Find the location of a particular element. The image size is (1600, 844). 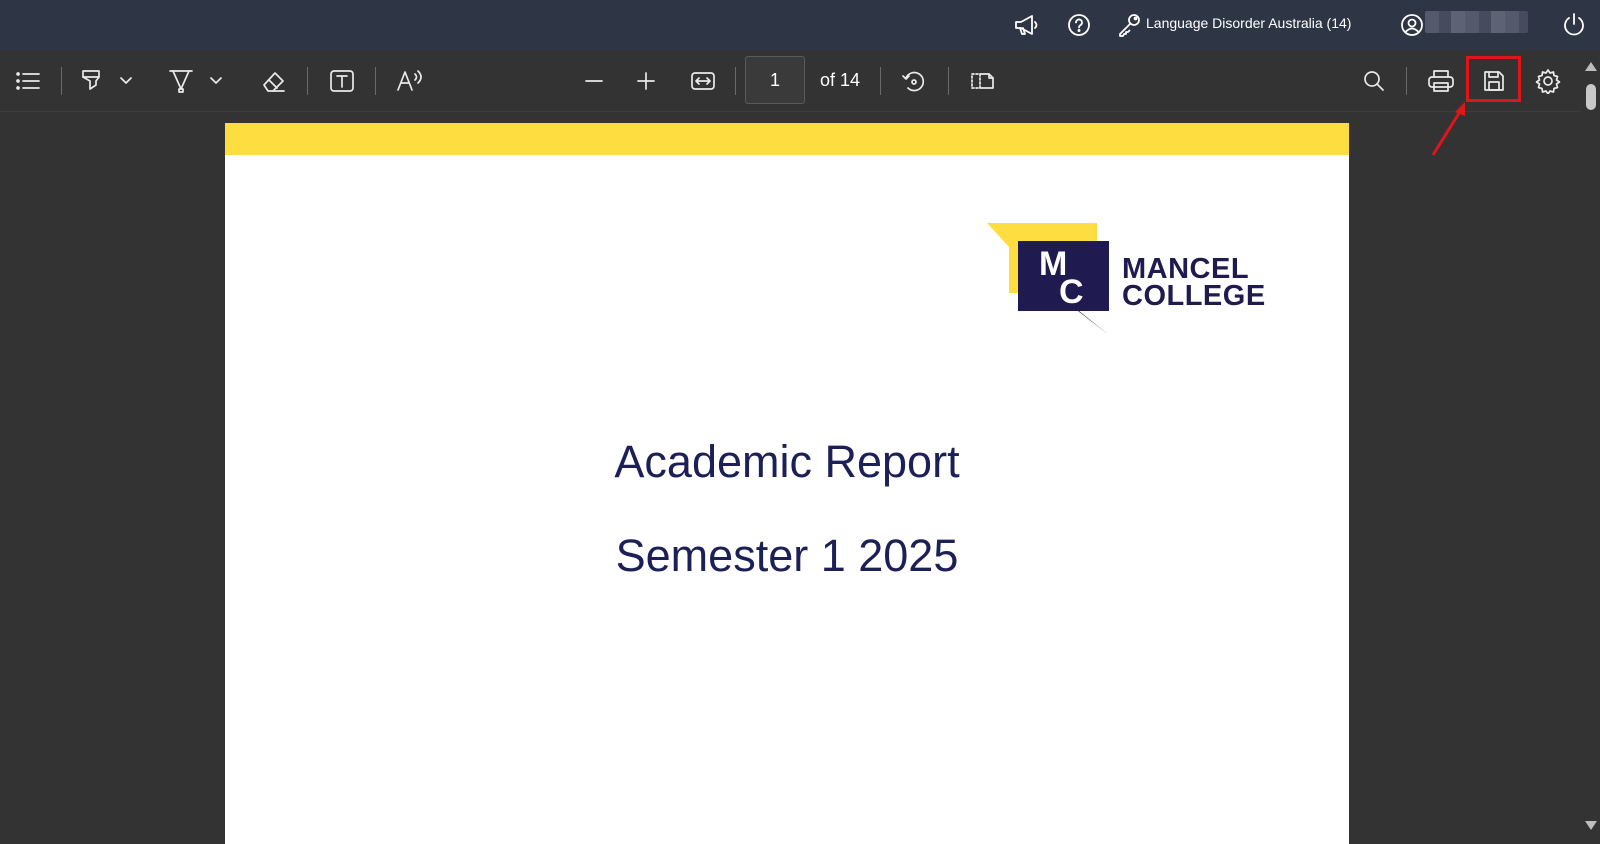

add-text-button is located at coordinates (342, 81).